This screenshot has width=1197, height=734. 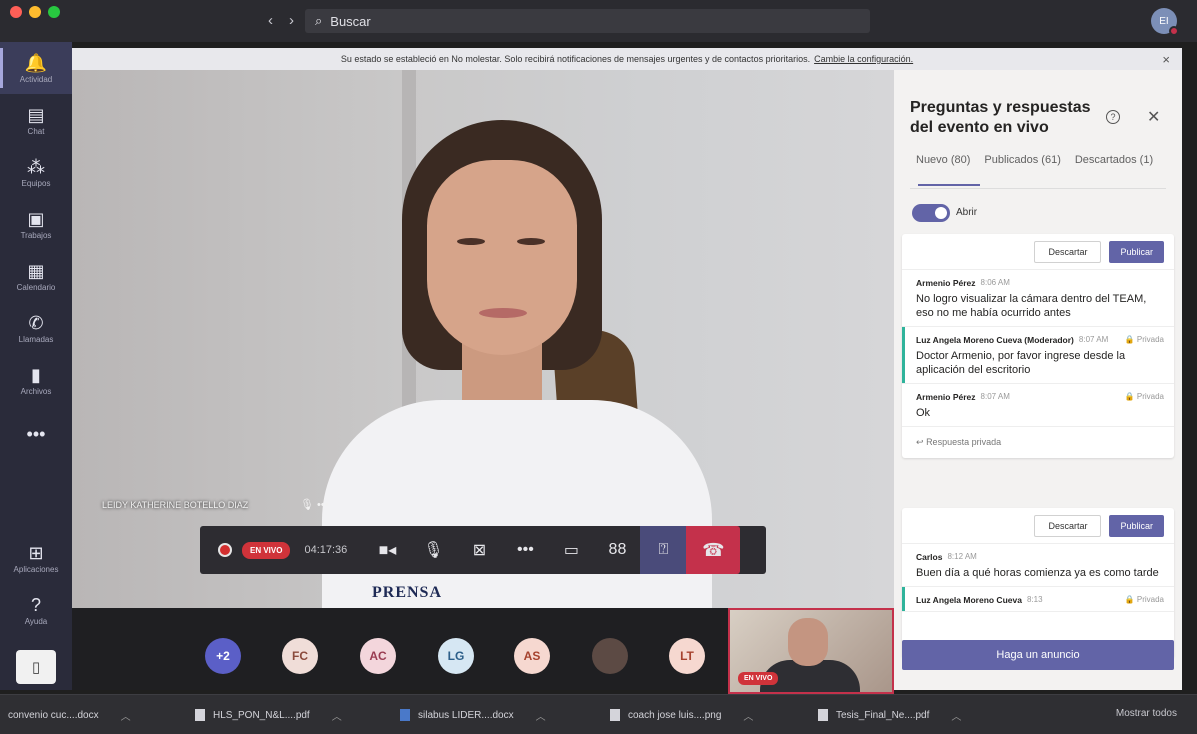 I want to click on private-reply-button: ↩ Respuesta privada, so click(x=1038, y=442).